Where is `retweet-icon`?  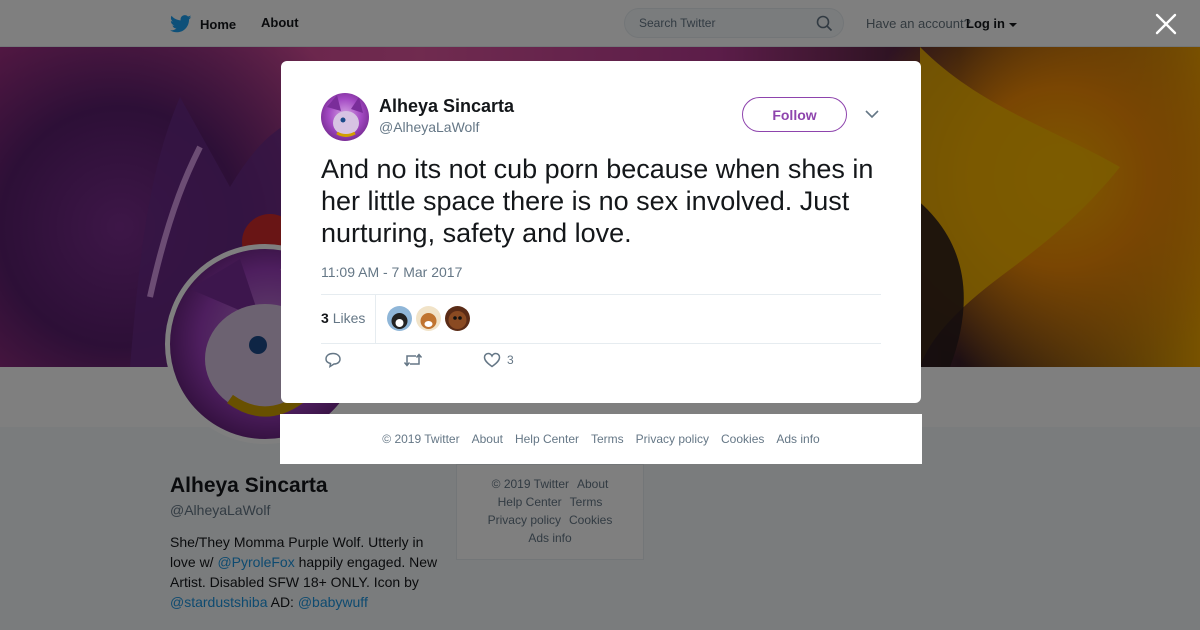
retweet-icon is located at coordinates (413, 360).